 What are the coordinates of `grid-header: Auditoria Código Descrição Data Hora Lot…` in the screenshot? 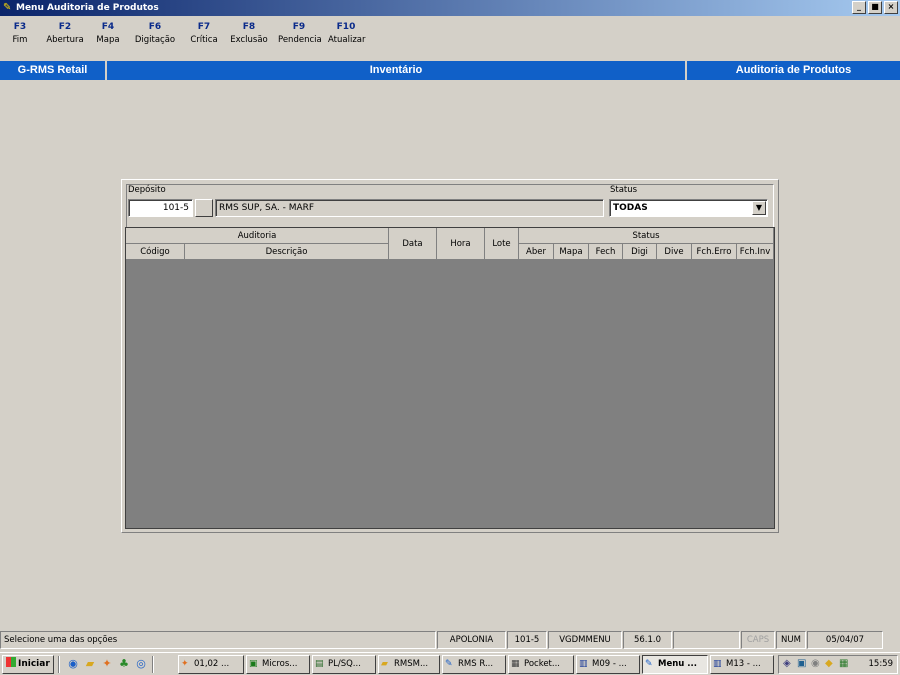 It's located at (450, 244).